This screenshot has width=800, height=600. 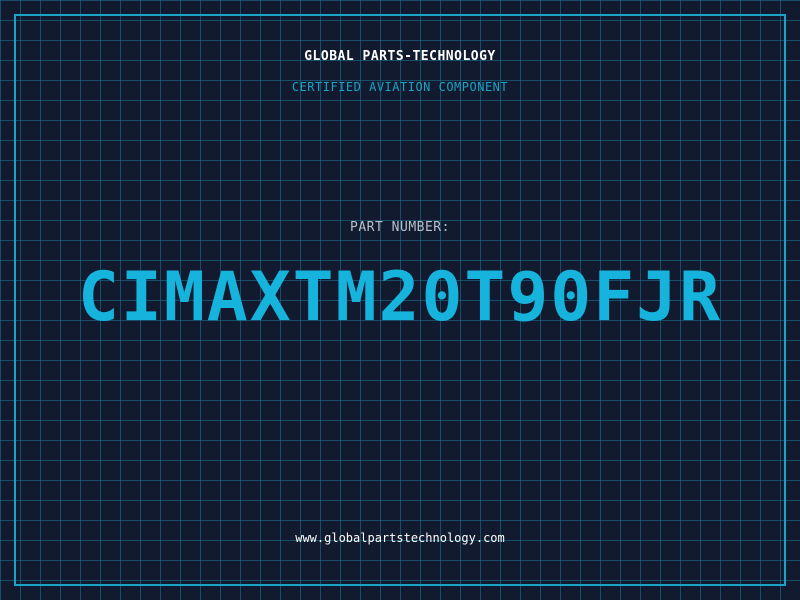 What do you see at coordinates (400, 297) in the screenshot?
I see `part-number-value: CIMAXTM20T90FJR` at bounding box center [400, 297].